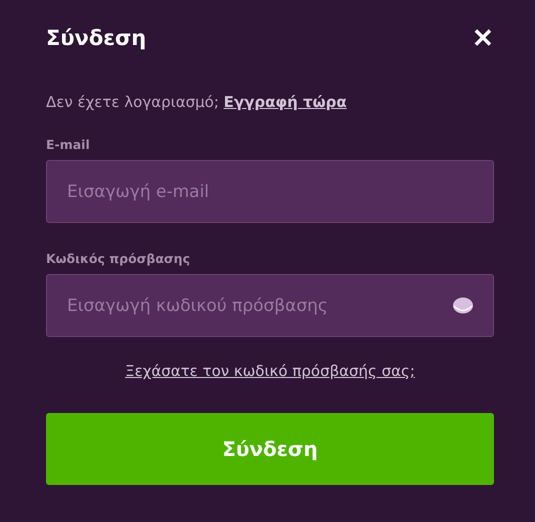 This screenshot has width=535, height=522. I want to click on signup-prompt: Δεν έχετε λογαριασμό; Εγγραφή τώρα, so click(197, 102).